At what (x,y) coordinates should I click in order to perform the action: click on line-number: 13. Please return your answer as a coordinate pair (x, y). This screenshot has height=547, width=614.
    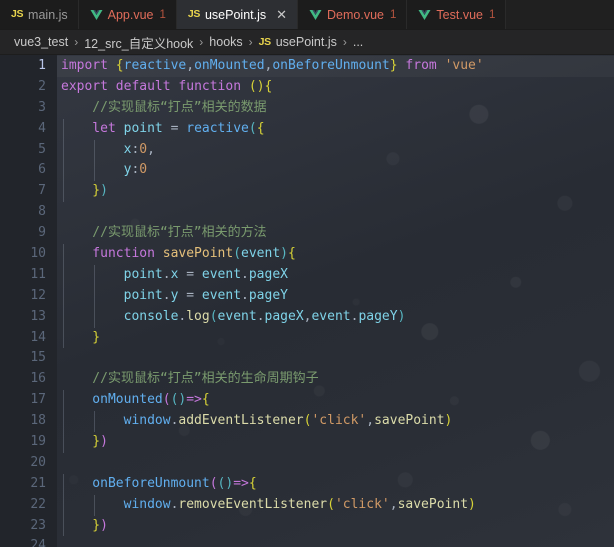
    Looking at the image, I should click on (38, 316).